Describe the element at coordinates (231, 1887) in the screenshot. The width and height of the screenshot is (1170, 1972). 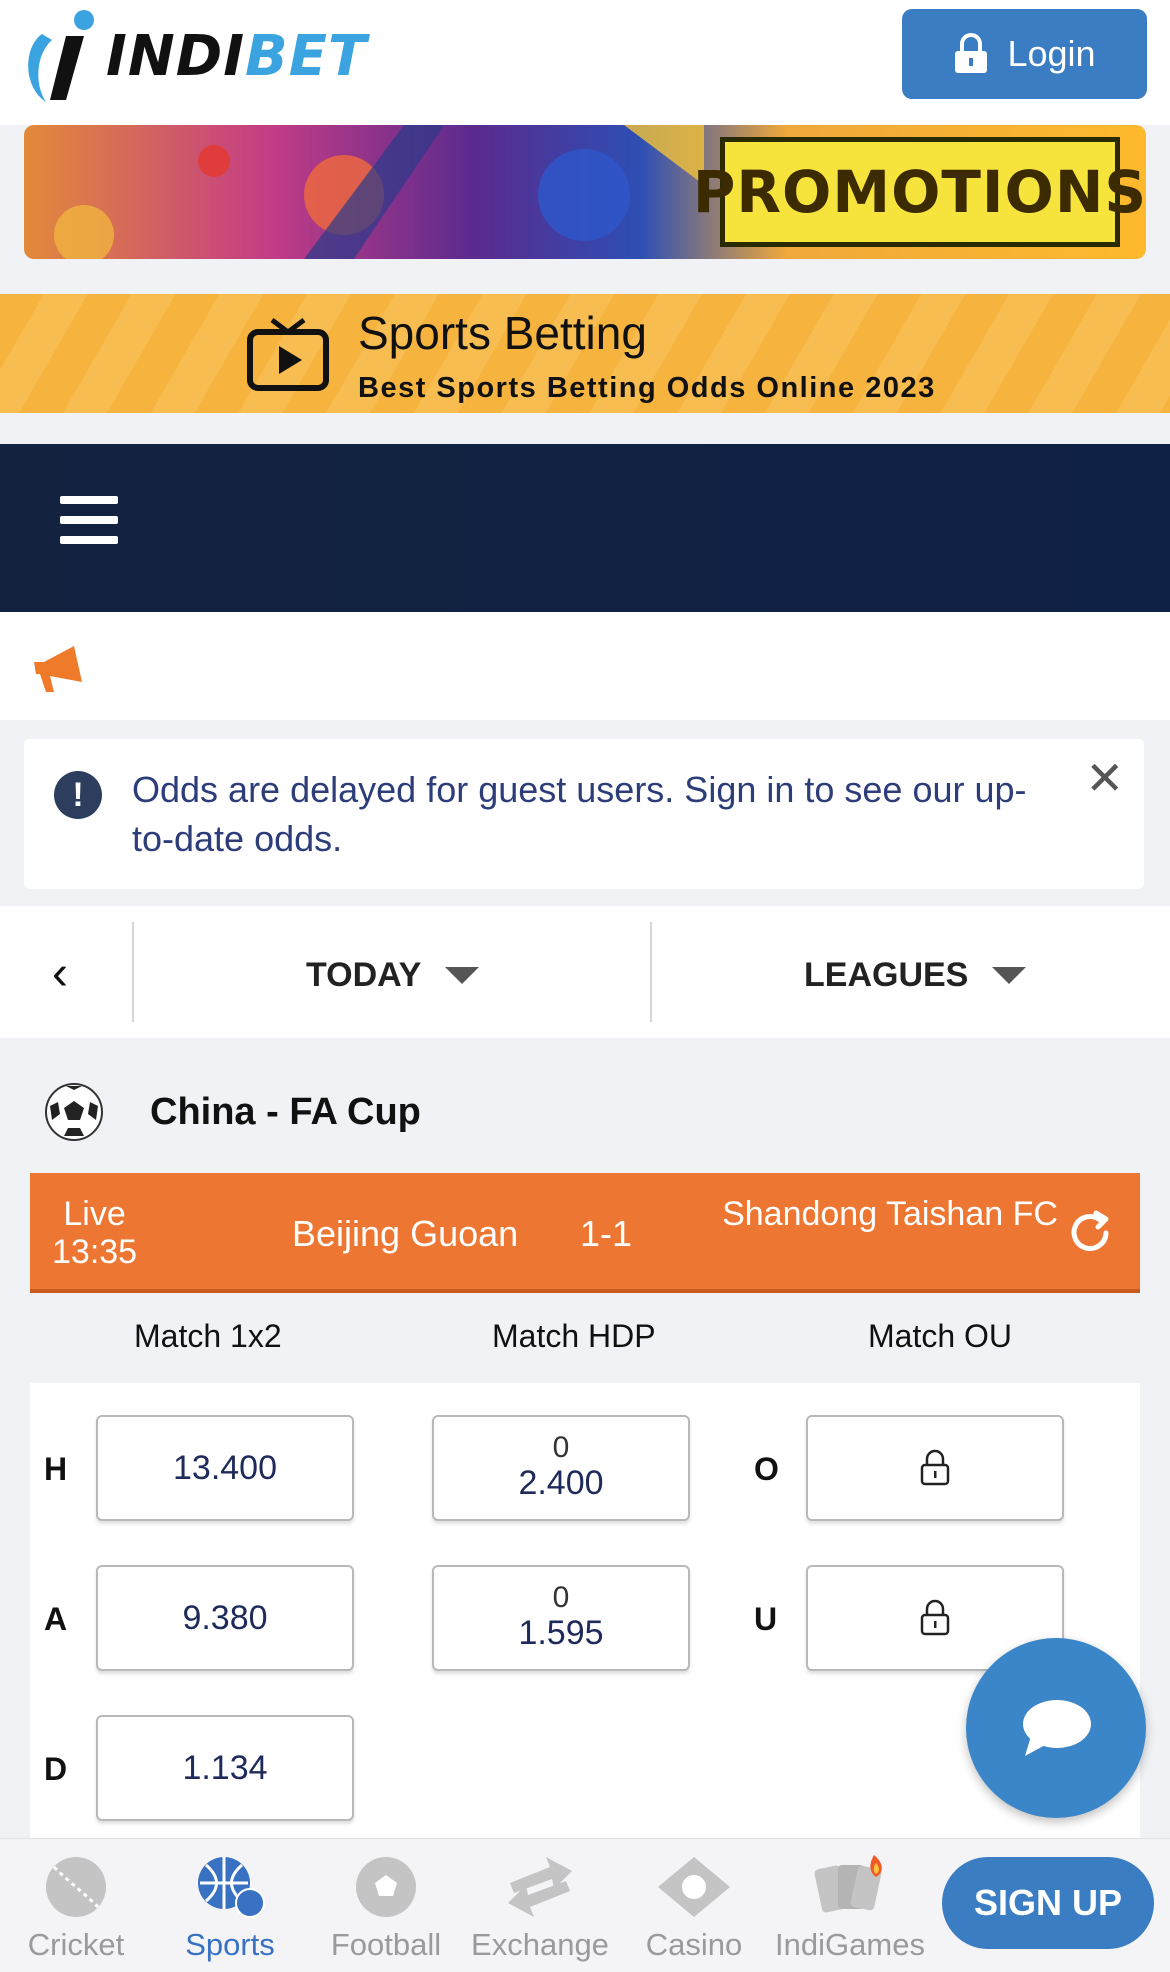
I see `sports-balls-icon` at that location.